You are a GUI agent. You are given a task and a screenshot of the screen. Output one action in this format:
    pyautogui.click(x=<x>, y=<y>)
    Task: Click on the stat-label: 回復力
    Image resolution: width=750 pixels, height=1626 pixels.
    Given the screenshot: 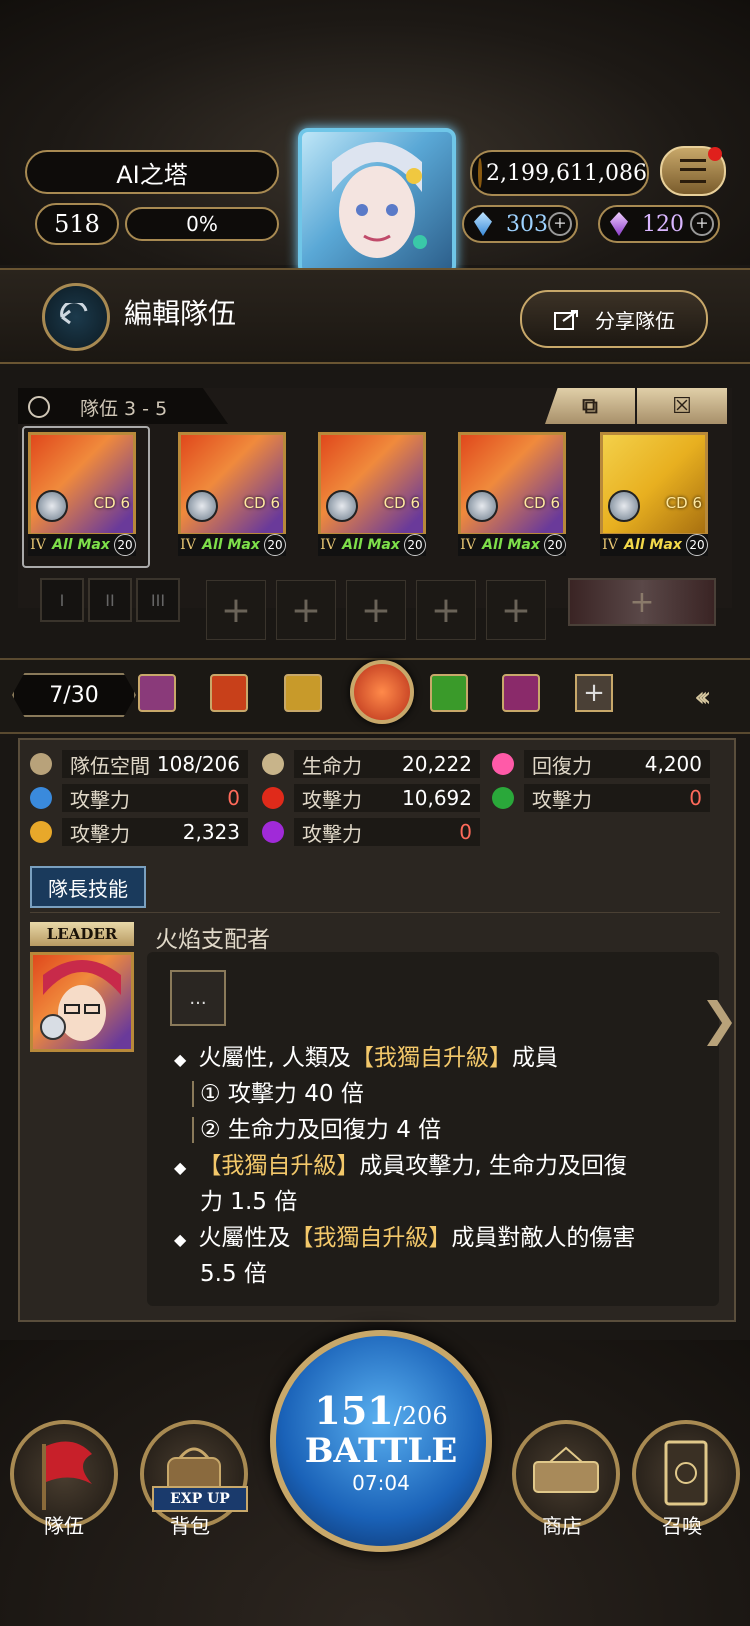 What is the action you would take?
    pyautogui.click(x=562, y=765)
    